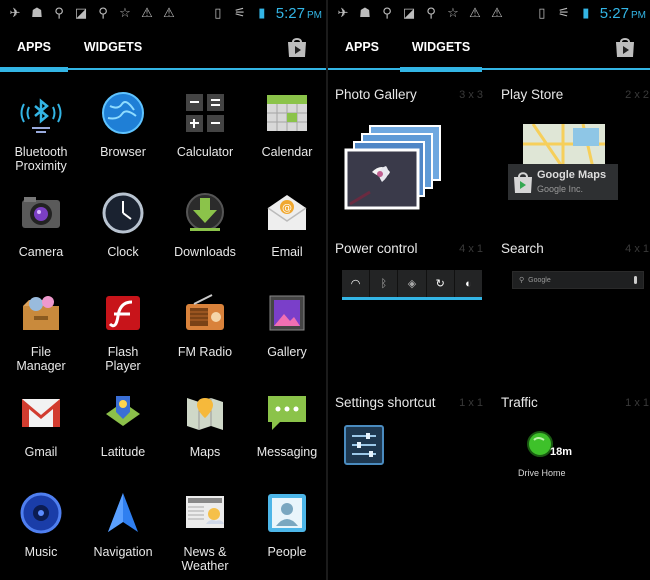 The image size is (650, 580). Describe the element at coordinates (564, 146) in the screenshot. I see `maps-preview-icon` at that location.